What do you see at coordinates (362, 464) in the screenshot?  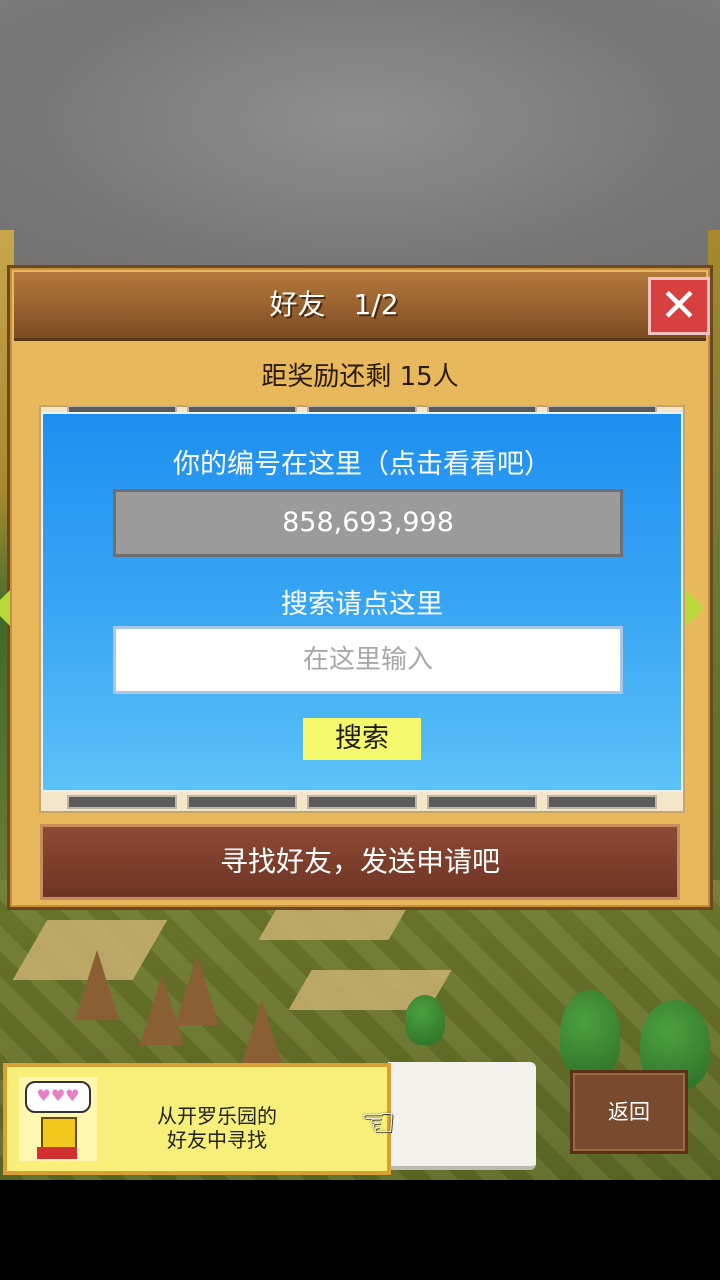 I see `my-id-label: 你的编号在这里（点击看看吧）` at bounding box center [362, 464].